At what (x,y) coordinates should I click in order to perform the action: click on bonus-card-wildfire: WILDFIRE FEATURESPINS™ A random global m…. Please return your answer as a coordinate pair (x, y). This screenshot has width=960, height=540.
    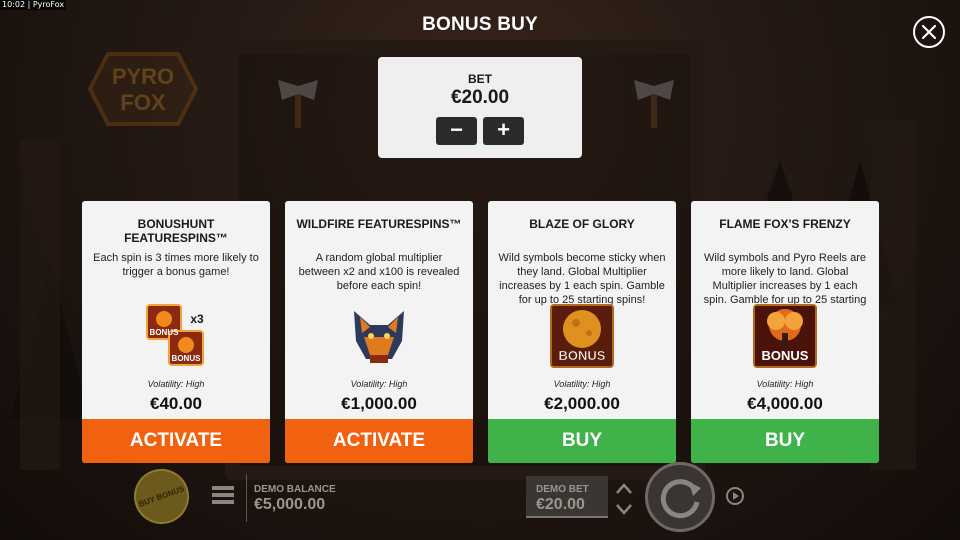
    Looking at the image, I should click on (379, 332).